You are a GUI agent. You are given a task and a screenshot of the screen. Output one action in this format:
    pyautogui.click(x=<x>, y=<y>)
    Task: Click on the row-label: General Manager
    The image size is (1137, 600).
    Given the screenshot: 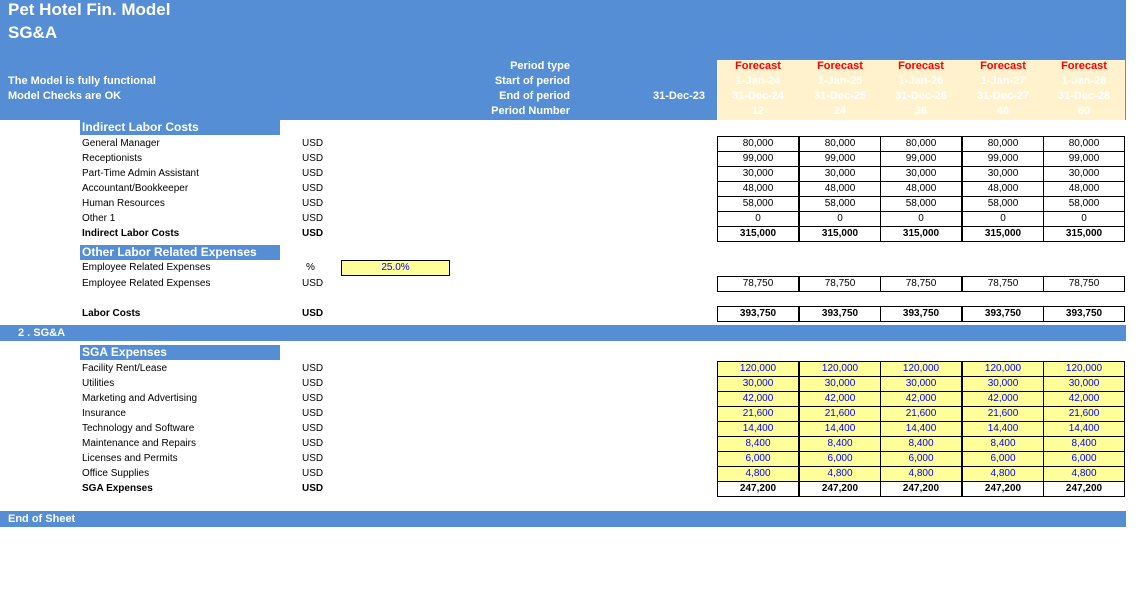 What is the action you would take?
    pyautogui.click(x=121, y=143)
    